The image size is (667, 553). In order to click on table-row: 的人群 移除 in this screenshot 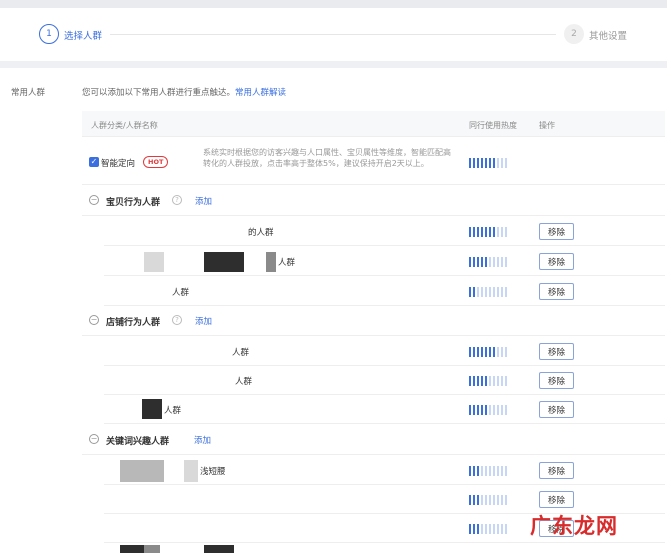, I will do `click(384, 231)`.